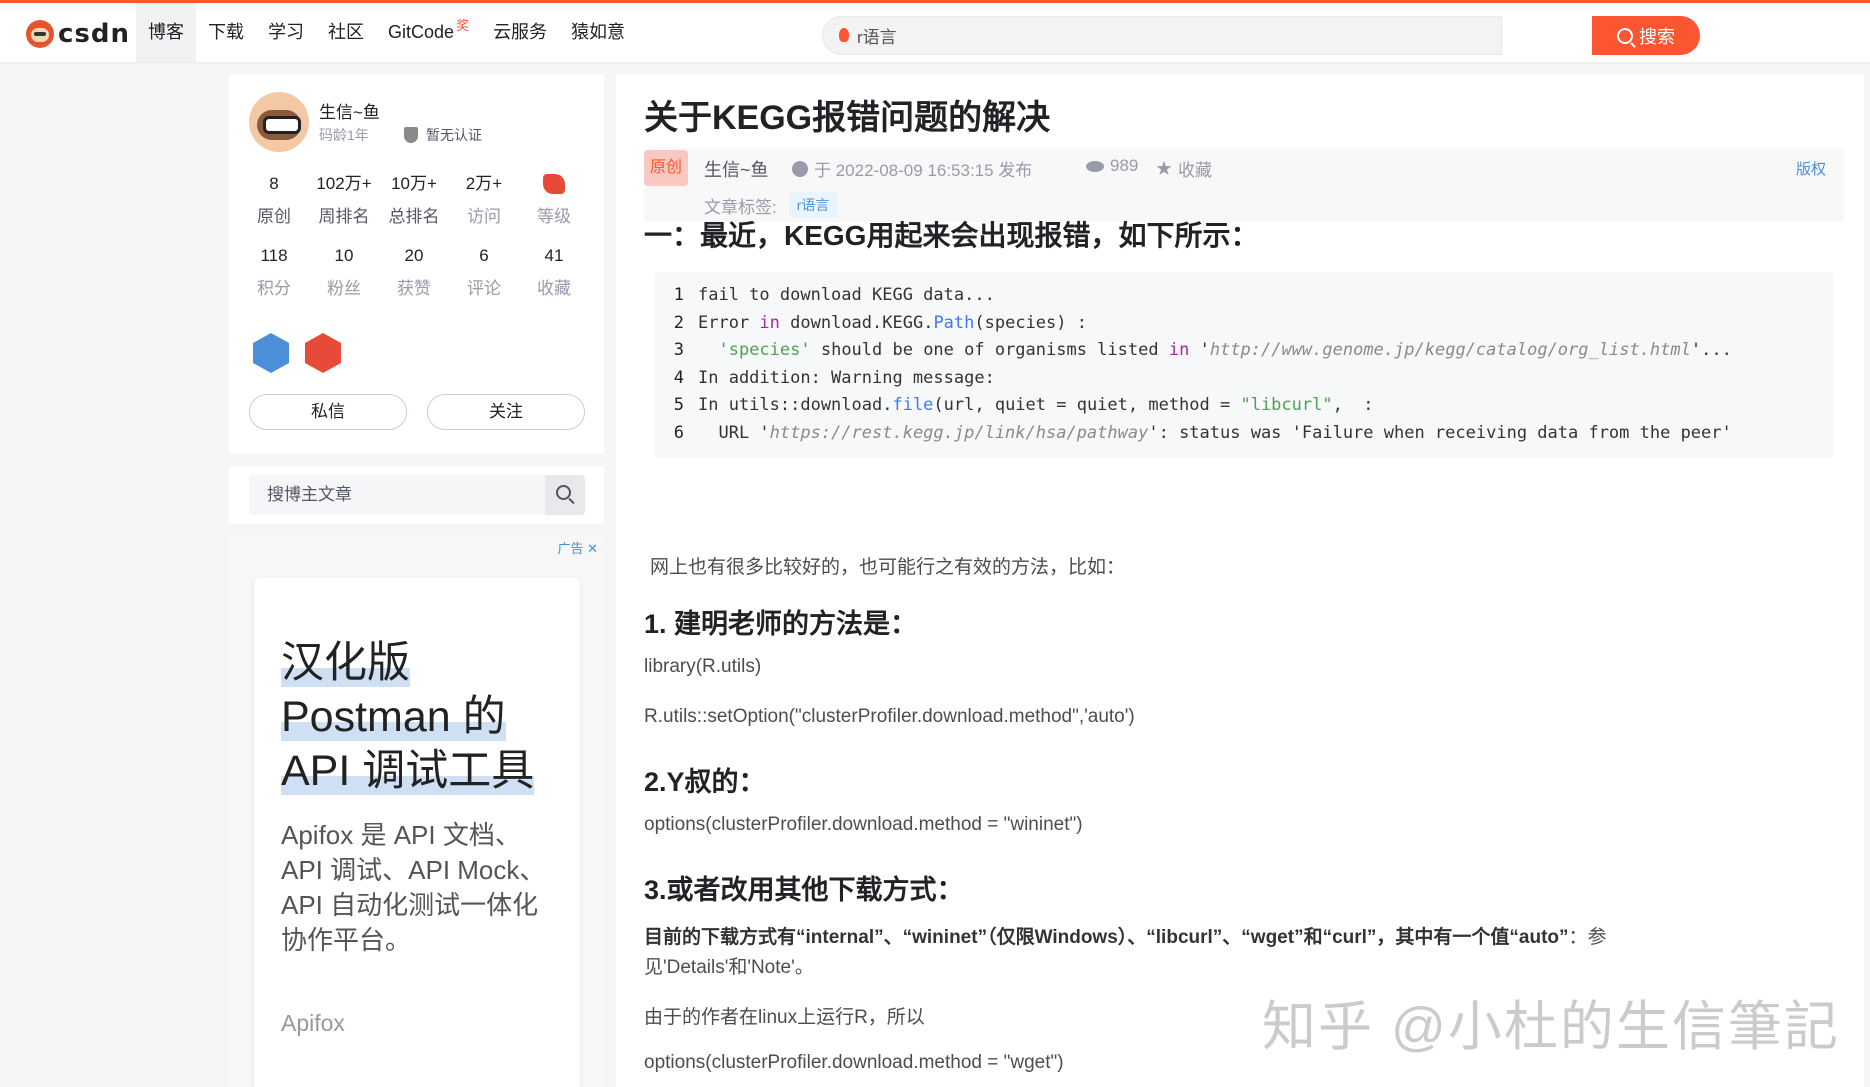  Describe the element at coordinates (411, 135) in the screenshot. I see `shield-icon` at that location.